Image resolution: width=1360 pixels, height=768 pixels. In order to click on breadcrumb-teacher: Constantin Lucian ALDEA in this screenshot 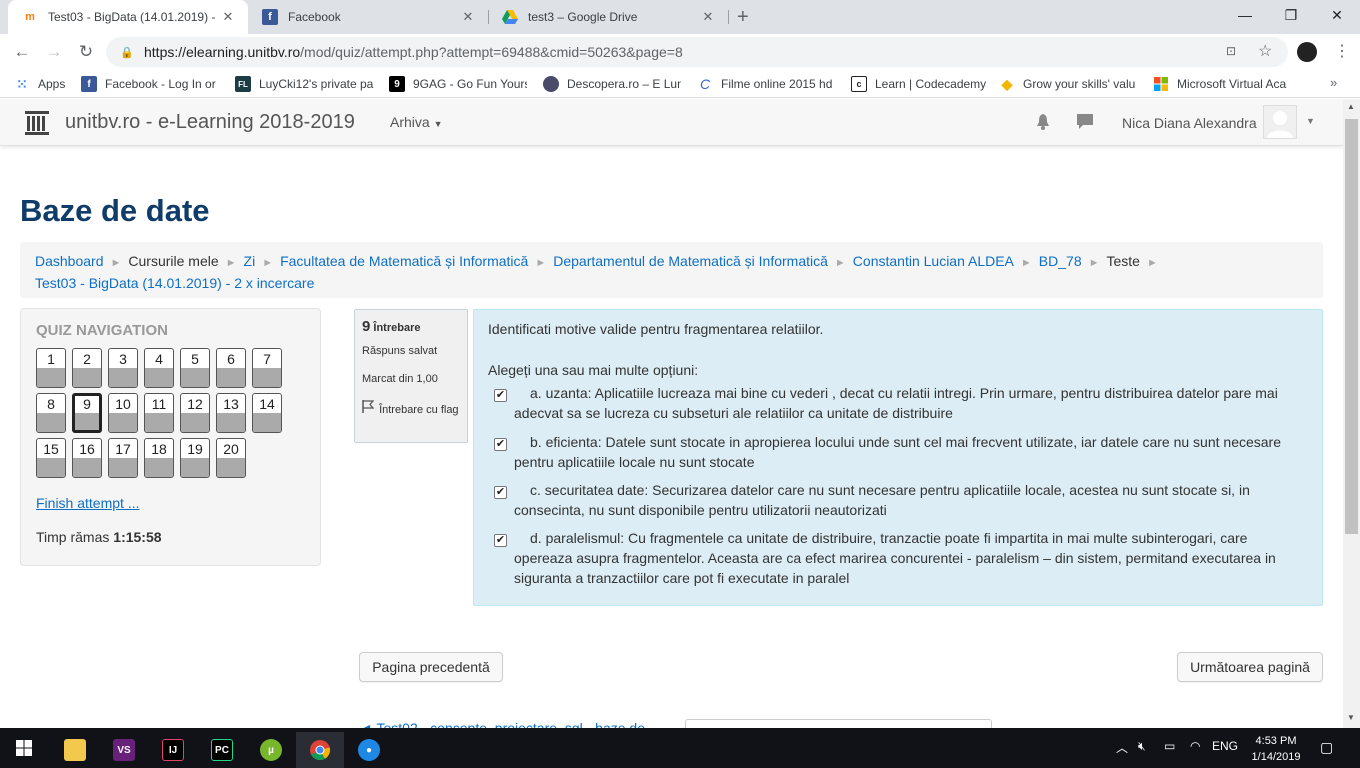, I will do `click(933, 261)`.